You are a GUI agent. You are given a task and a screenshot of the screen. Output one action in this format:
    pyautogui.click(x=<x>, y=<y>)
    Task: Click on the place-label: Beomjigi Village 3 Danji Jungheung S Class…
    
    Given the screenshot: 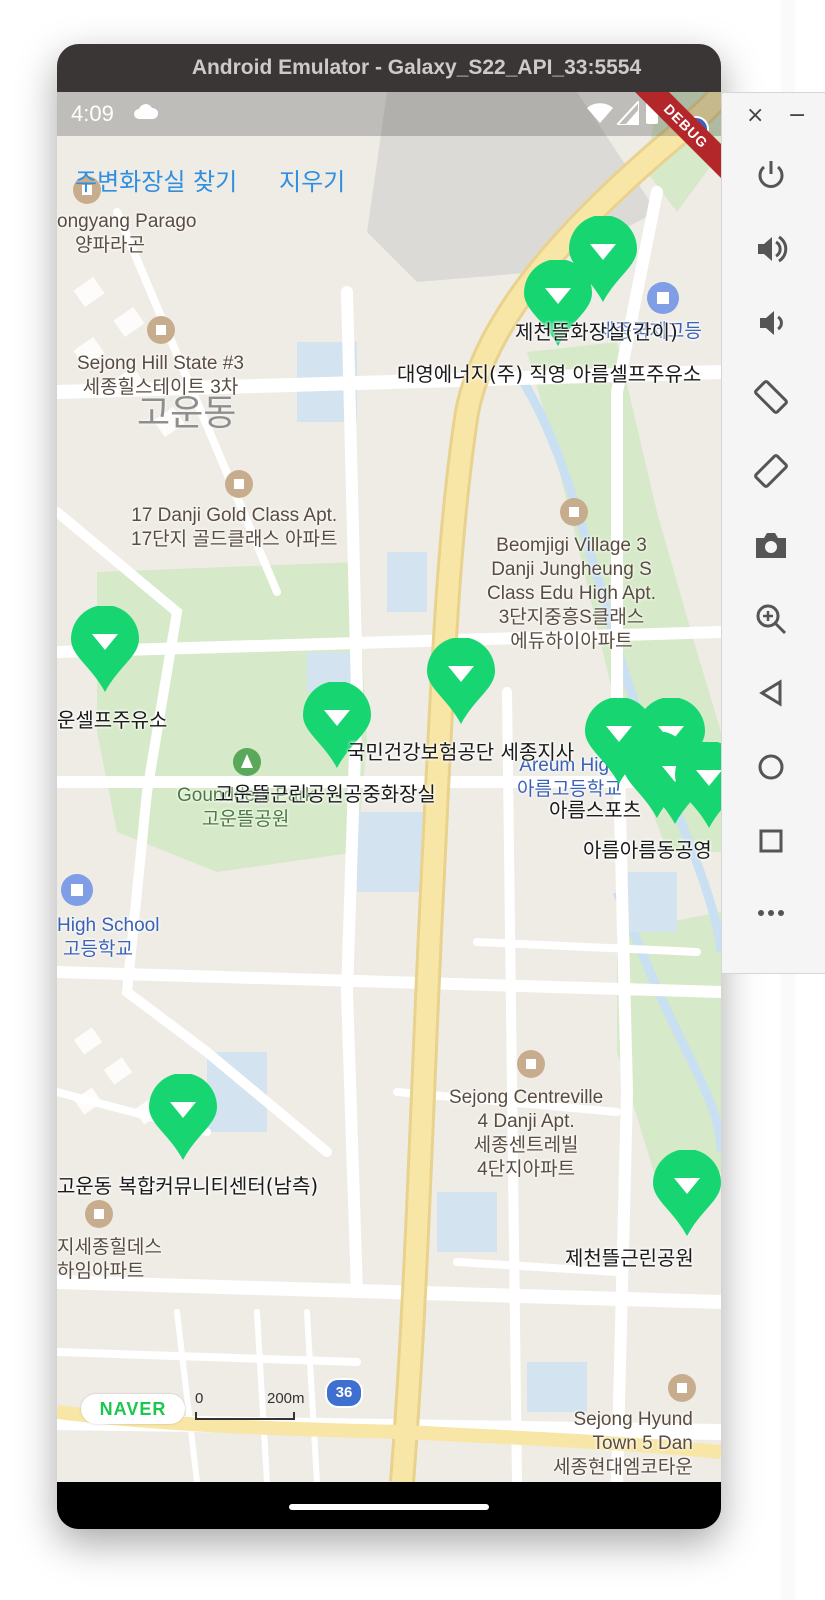 What is the action you would take?
    pyautogui.click(x=571, y=593)
    